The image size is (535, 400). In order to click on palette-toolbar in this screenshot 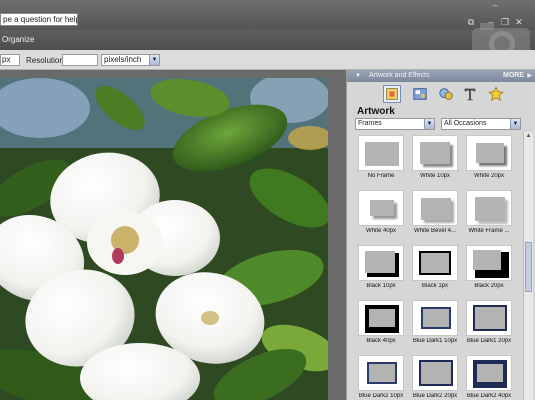, I will do `click(443, 94)`.